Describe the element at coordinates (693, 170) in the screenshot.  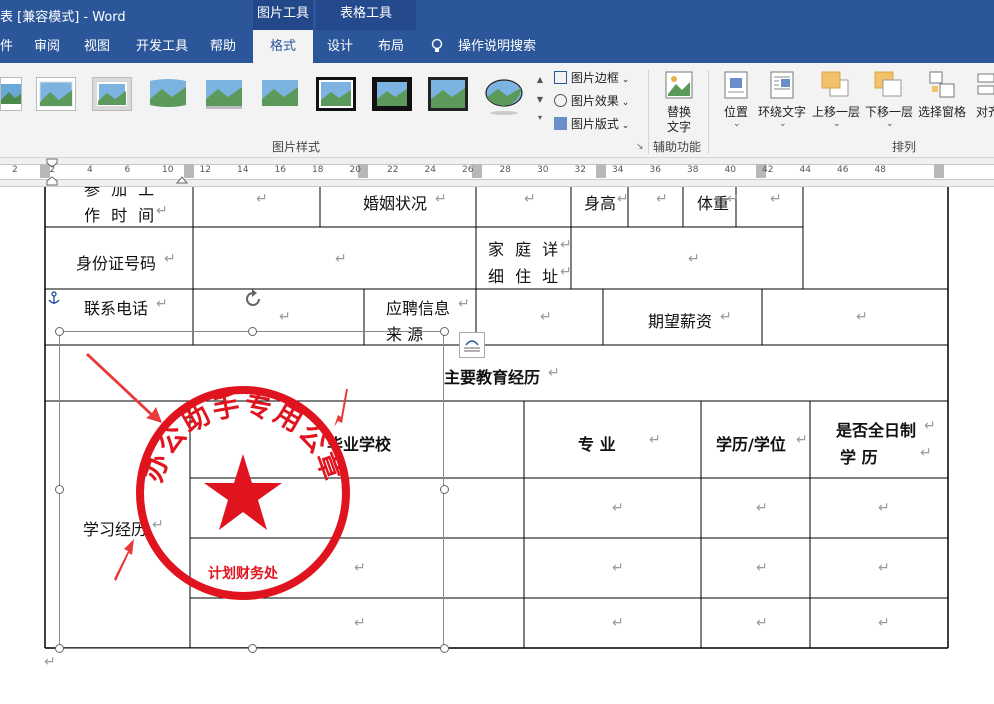
I see `ruler-number: 38` at that location.